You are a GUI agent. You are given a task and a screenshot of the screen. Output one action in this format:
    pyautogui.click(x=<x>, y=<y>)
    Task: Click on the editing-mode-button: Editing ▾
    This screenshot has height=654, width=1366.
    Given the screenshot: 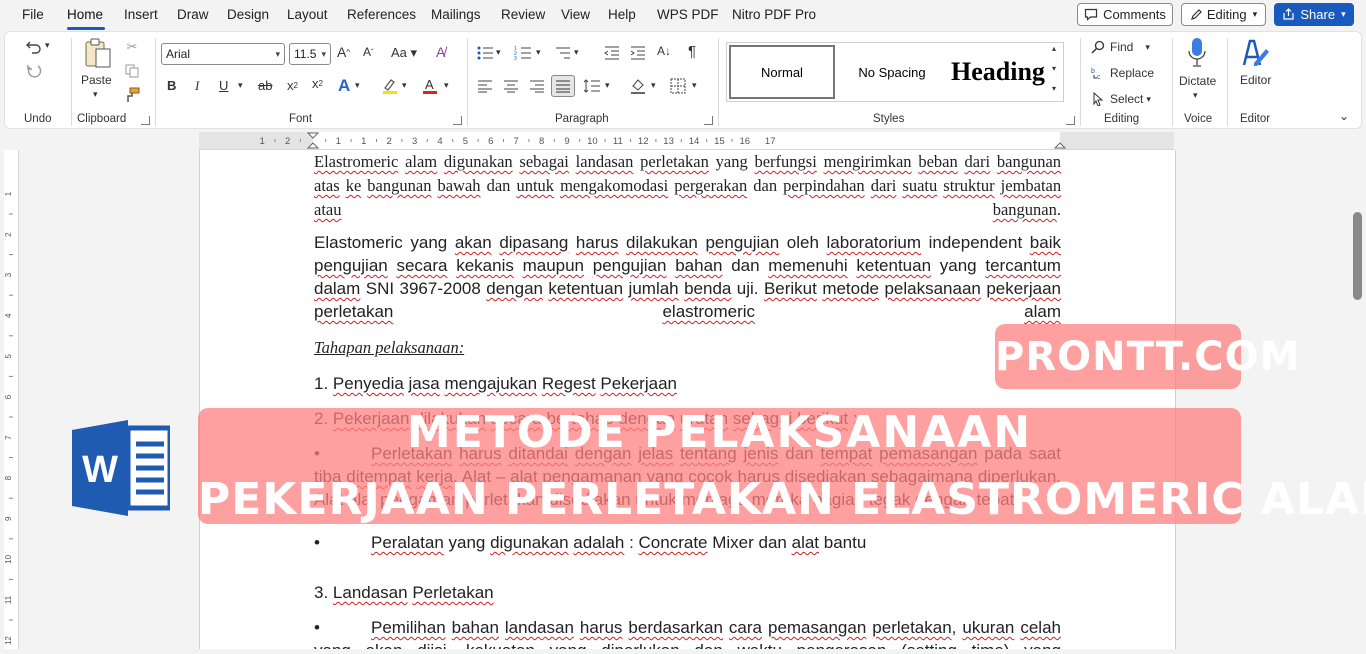 What is the action you would take?
    pyautogui.click(x=1223, y=14)
    